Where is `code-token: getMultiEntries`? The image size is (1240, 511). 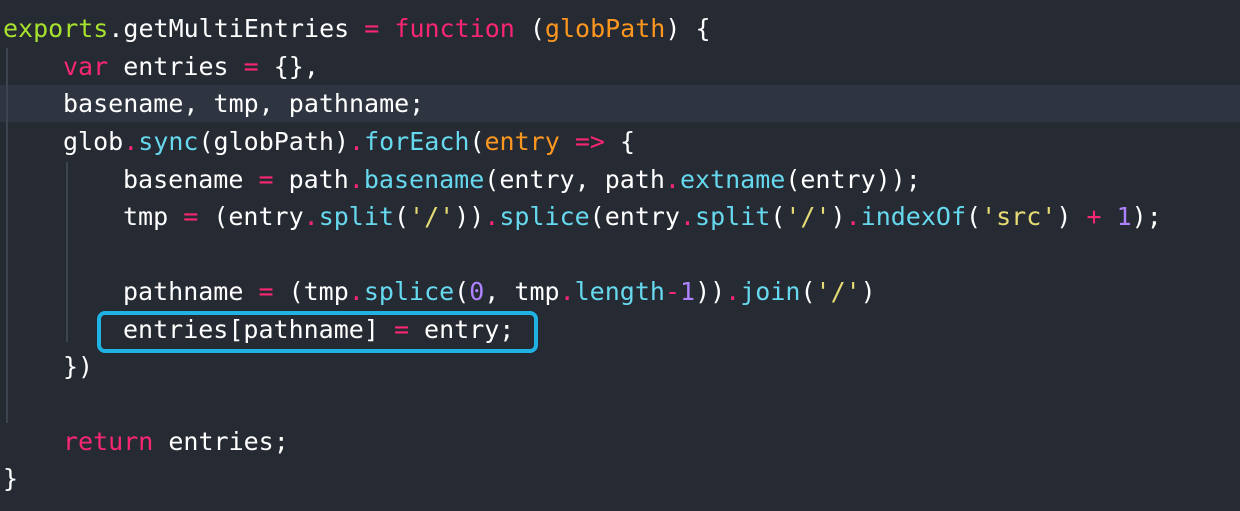 code-token: getMultiEntries is located at coordinates (236, 28).